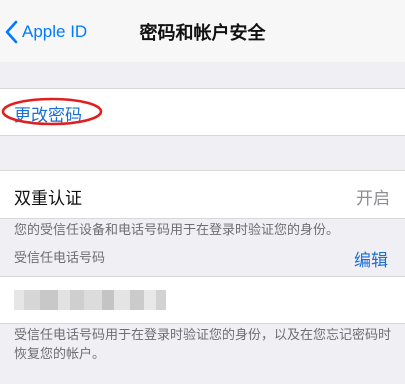 This screenshot has width=405, height=384. What do you see at coordinates (177, 230) in the screenshot?
I see `two-factor-note: 您的受信任设备和电话号码用于在登录时验证您的身份。` at bounding box center [177, 230].